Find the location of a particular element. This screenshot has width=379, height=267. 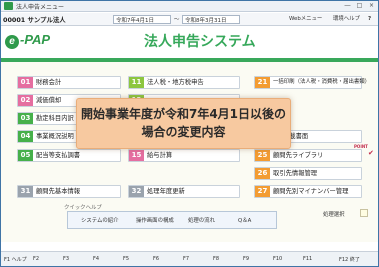

menu-item-21: 21 一括印刷（法人税・消費税・届出書類） is located at coordinates (312, 82).